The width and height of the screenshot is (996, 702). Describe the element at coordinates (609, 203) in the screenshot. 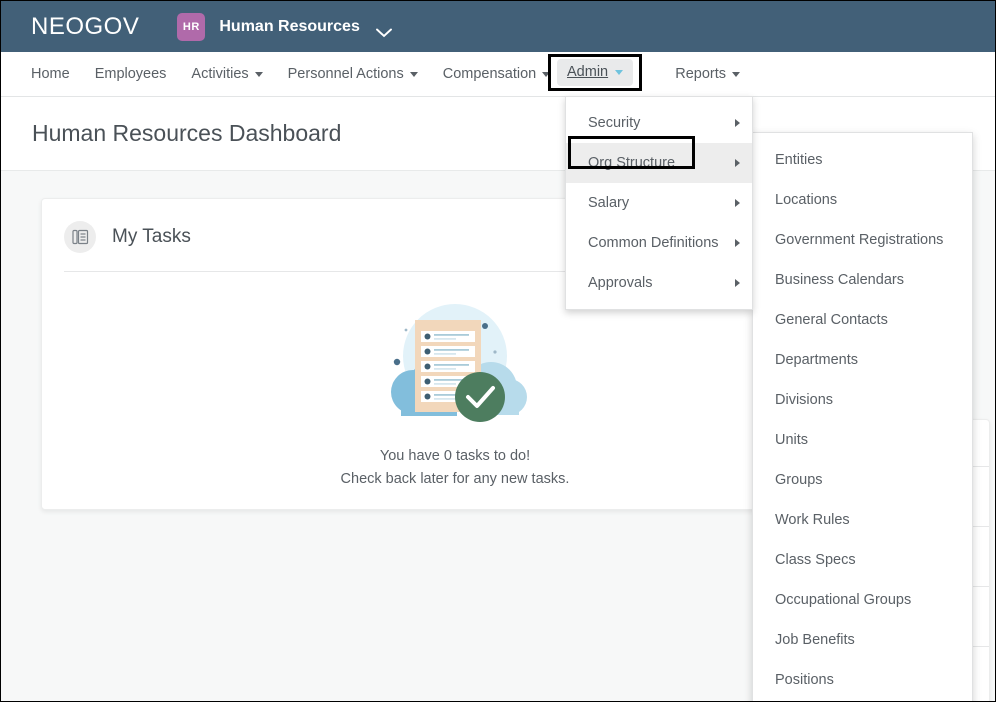

I see `menu-label: Salary` at that location.